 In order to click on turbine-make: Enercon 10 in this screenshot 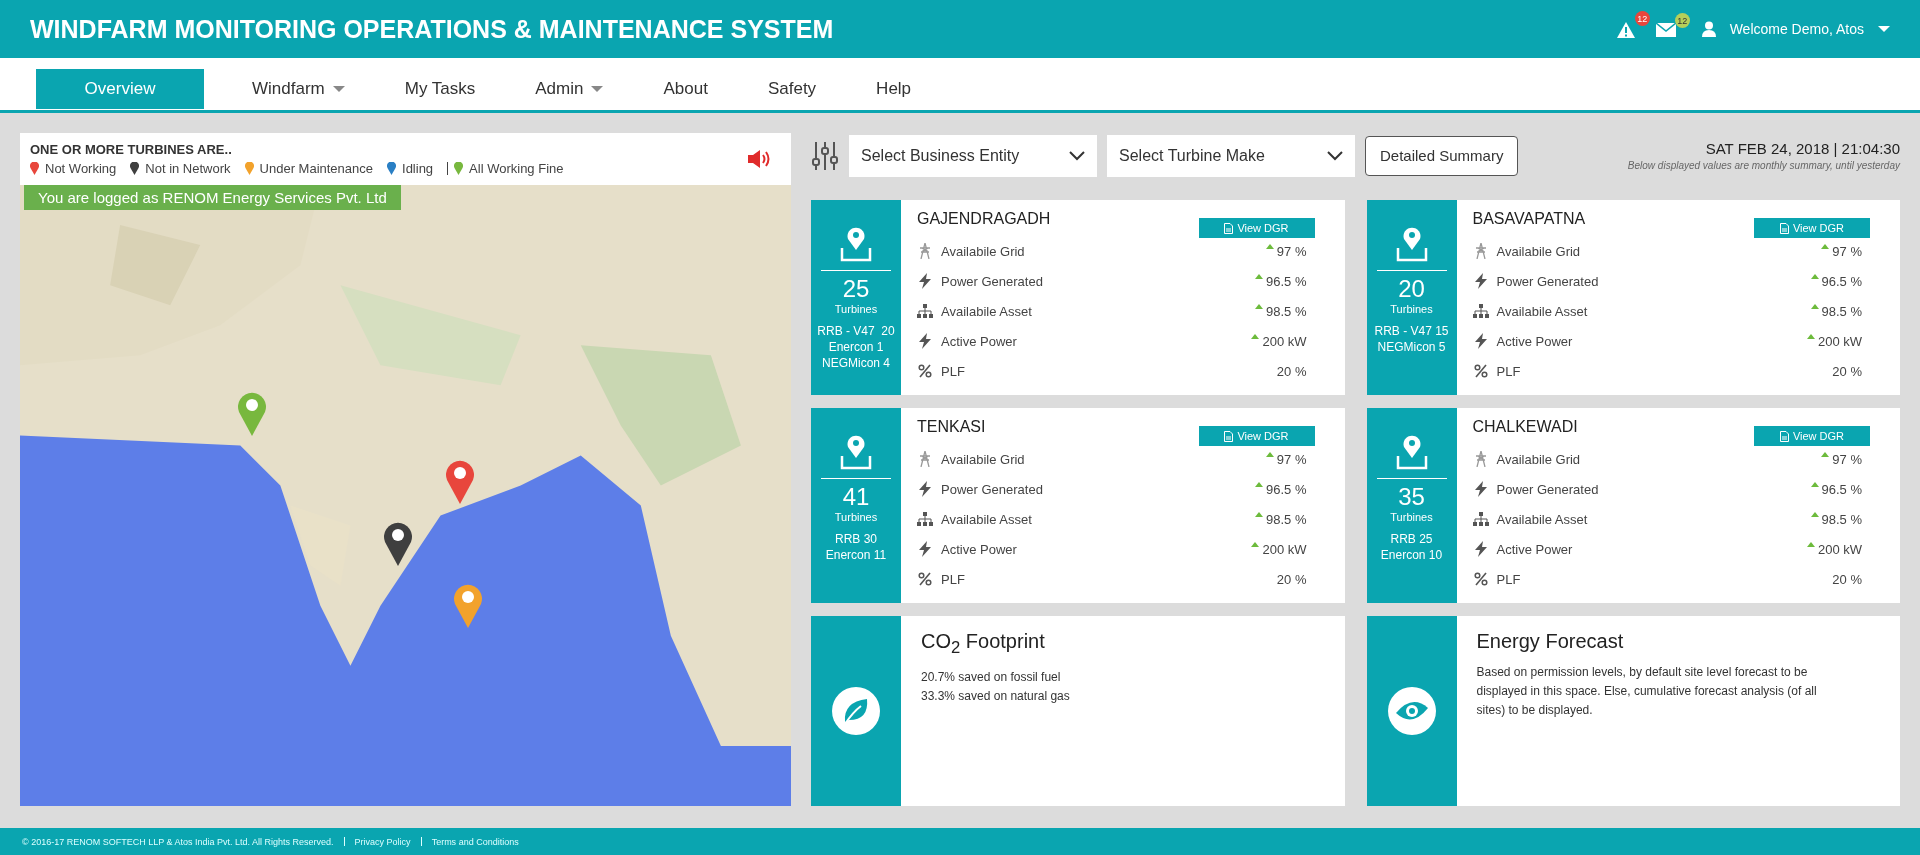, I will do `click(1411, 555)`.